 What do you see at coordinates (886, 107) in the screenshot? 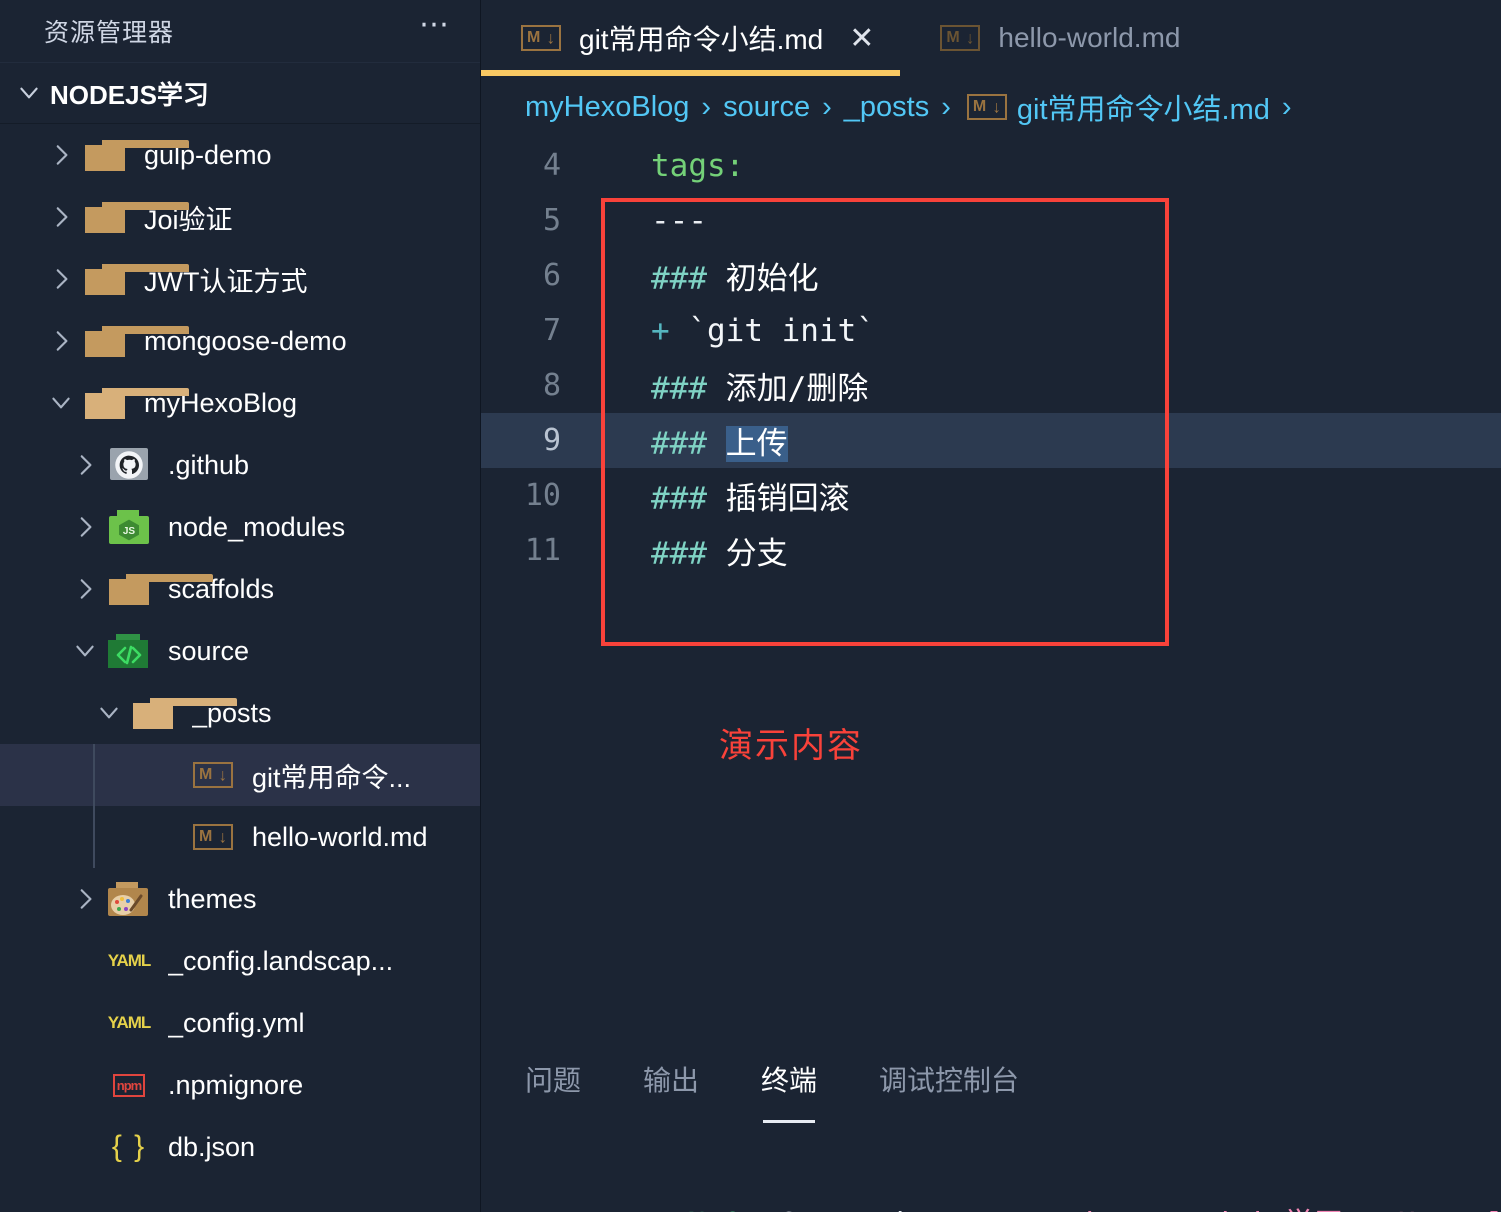
I see `breadcrumb-part-3: _posts` at bounding box center [886, 107].